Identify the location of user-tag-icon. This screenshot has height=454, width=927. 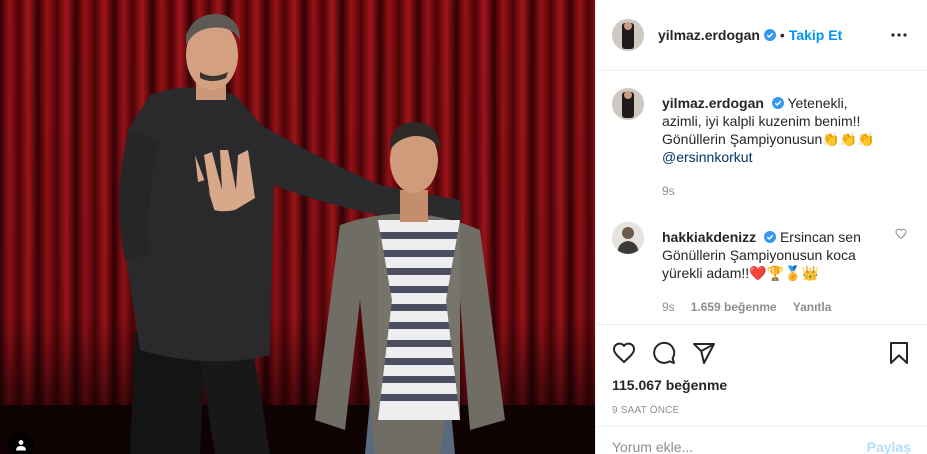
(21, 443).